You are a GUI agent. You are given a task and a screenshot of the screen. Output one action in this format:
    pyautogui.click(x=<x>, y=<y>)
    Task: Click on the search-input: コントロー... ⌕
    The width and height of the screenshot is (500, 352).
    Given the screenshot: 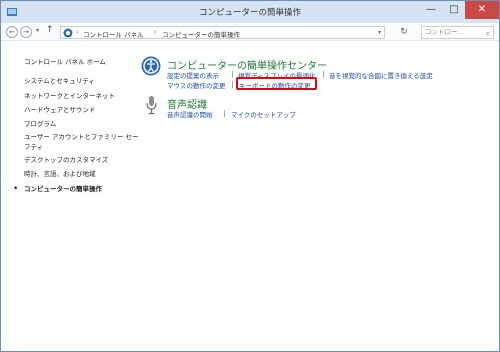 What is the action you would take?
    pyautogui.click(x=457, y=32)
    